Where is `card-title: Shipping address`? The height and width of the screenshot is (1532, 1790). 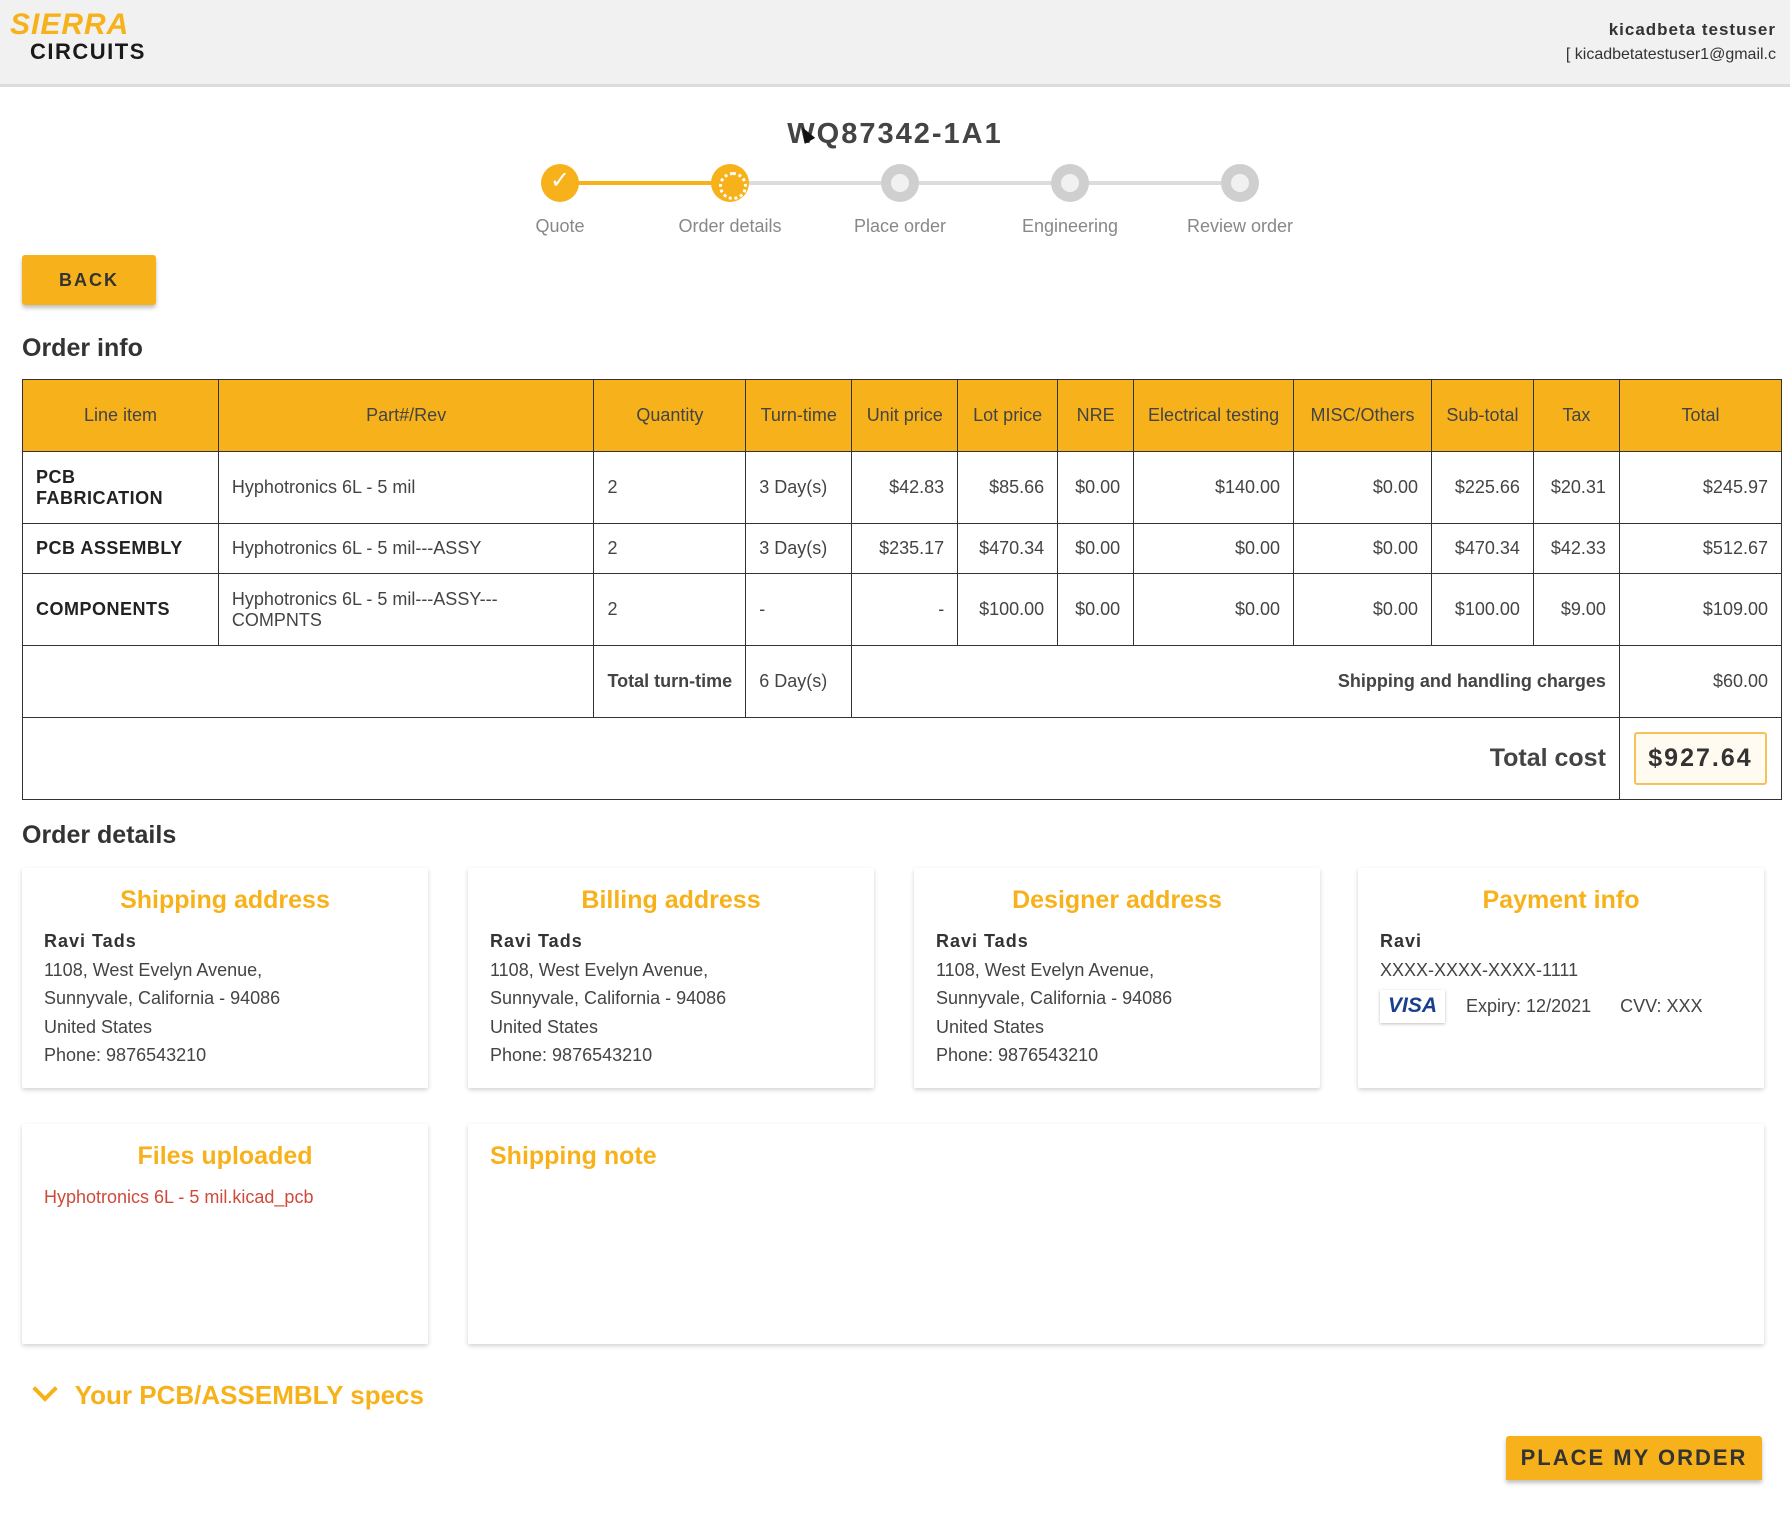
card-title: Shipping address is located at coordinates (225, 900).